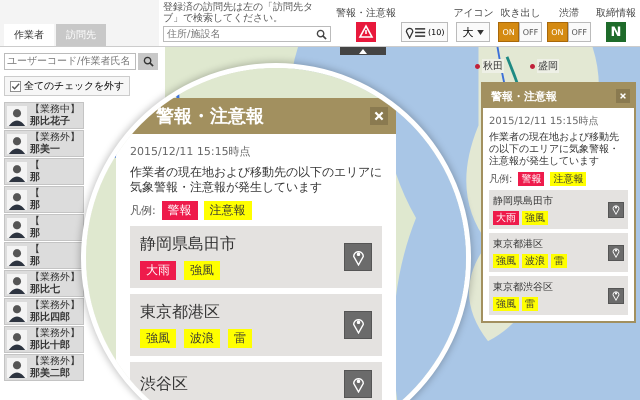  Describe the element at coordinates (191, 151) in the screenshot. I see `timestamp: 2015/12/11 15:15時点` at that location.